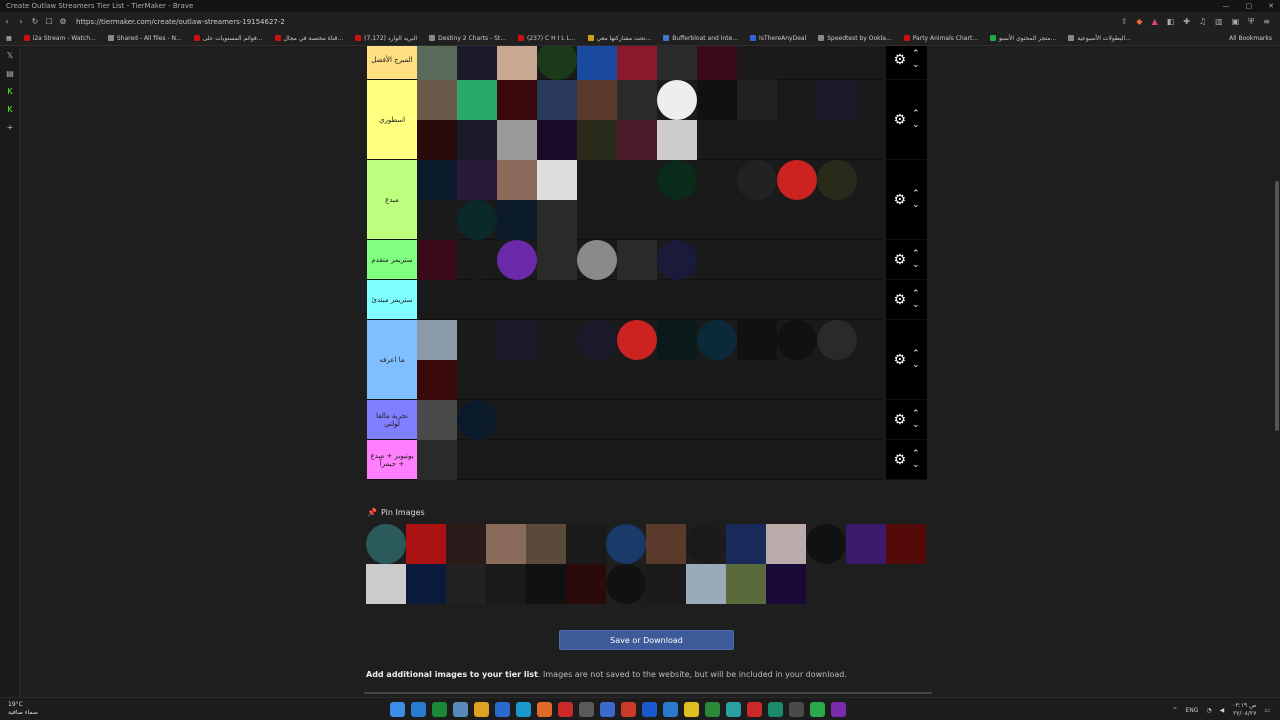 The width and height of the screenshot is (1280, 720). Describe the element at coordinates (1271, 6) in the screenshot. I see `close-icon: ✕` at that location.